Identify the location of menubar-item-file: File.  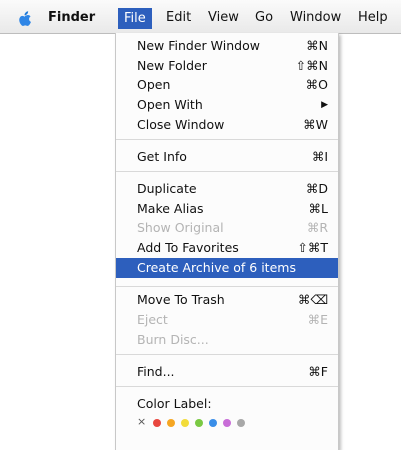
(135, 18).